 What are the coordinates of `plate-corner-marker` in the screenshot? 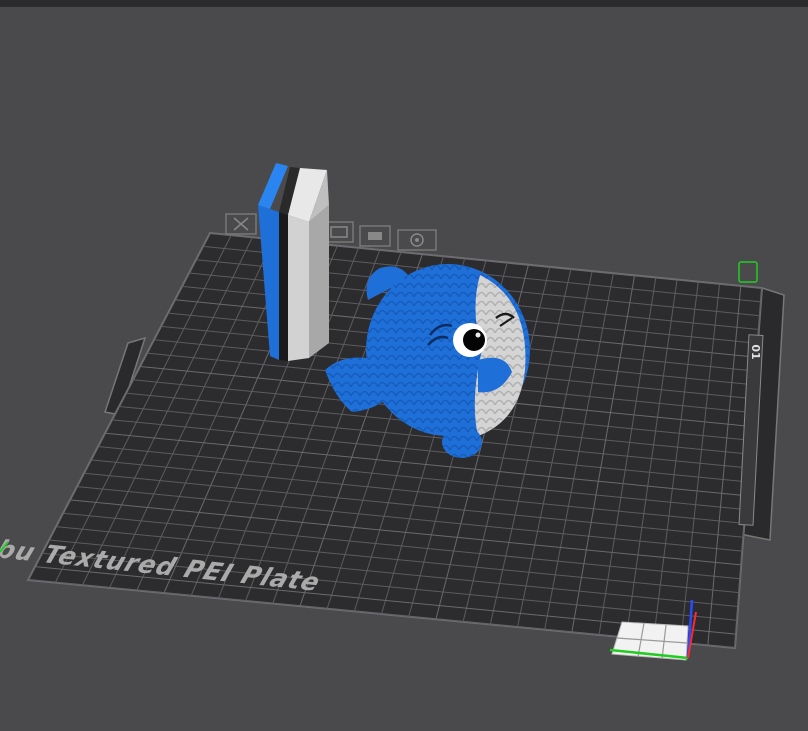 It's located at (748, 272).